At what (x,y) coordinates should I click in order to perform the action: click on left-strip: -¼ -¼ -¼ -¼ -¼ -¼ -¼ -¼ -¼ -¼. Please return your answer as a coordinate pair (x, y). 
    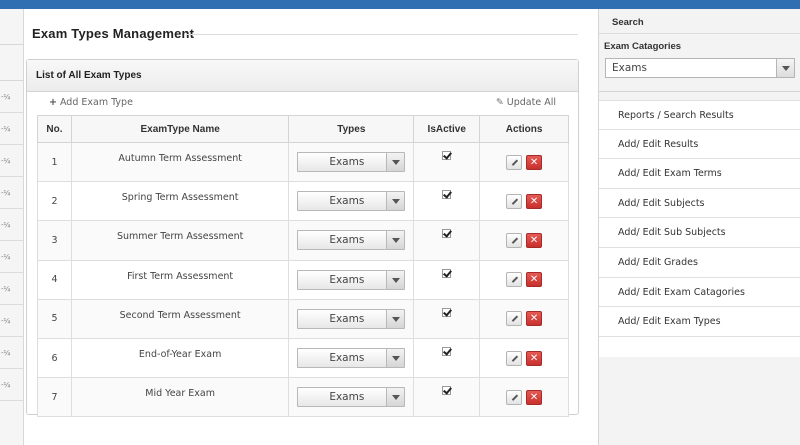
    Looking at the image, I should click on (12, 227).